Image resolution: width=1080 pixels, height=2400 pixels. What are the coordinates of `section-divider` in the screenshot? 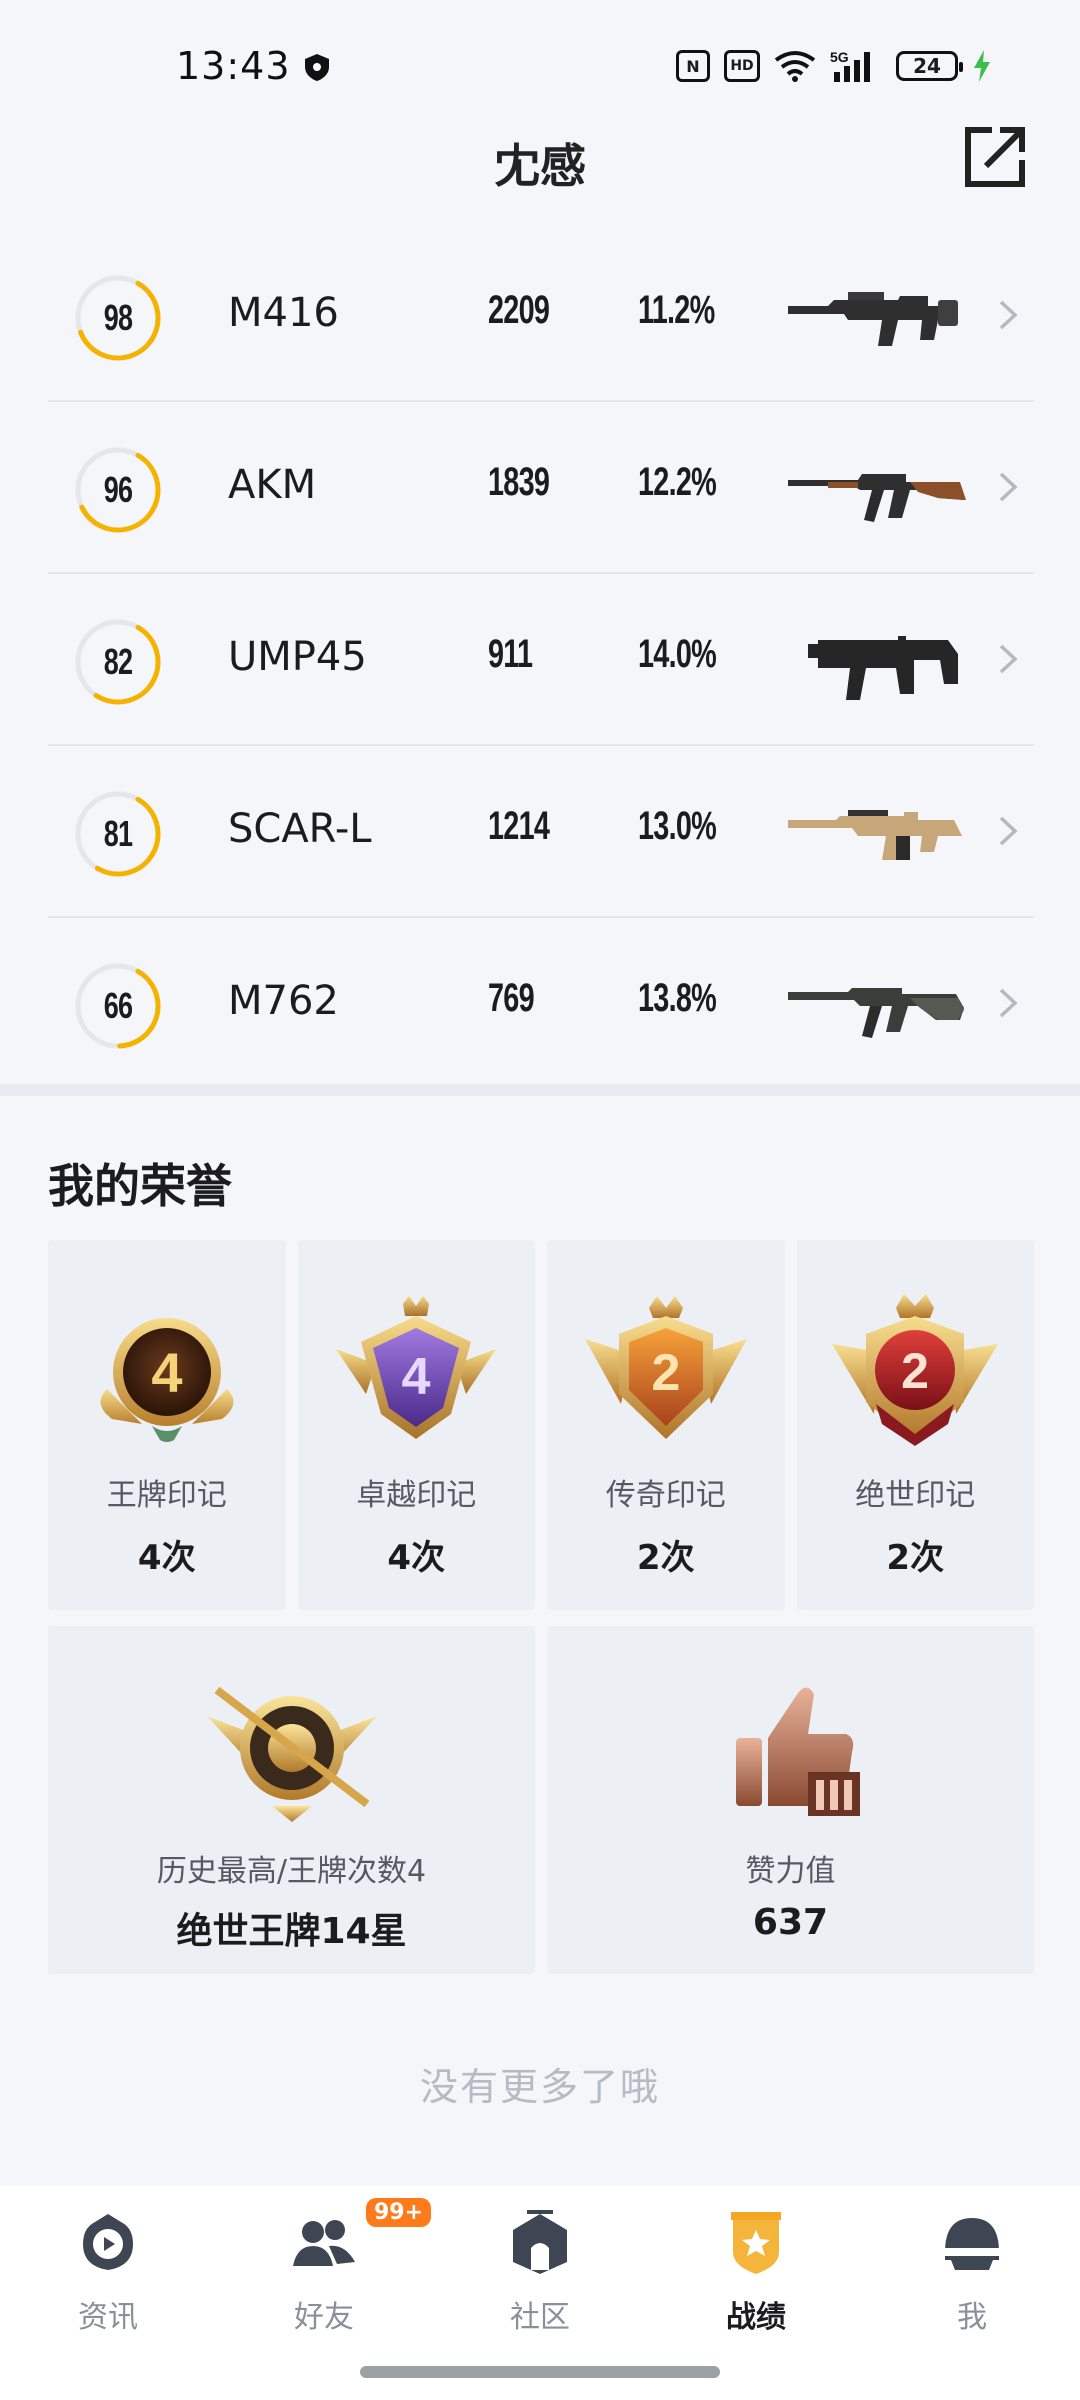 It's located at (540, 1090).